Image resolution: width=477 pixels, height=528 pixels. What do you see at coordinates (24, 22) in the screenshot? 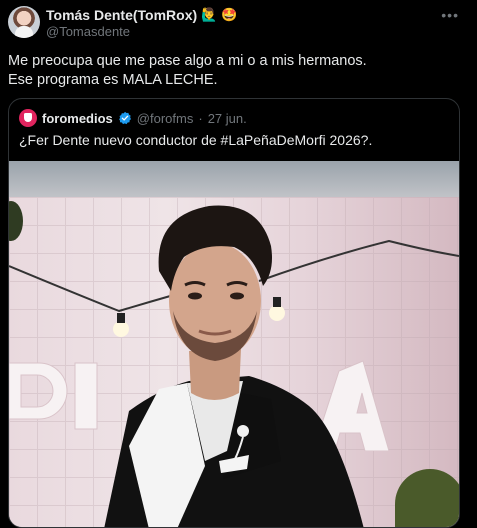
I see `author-avatar` at bounding box center [24, 22].